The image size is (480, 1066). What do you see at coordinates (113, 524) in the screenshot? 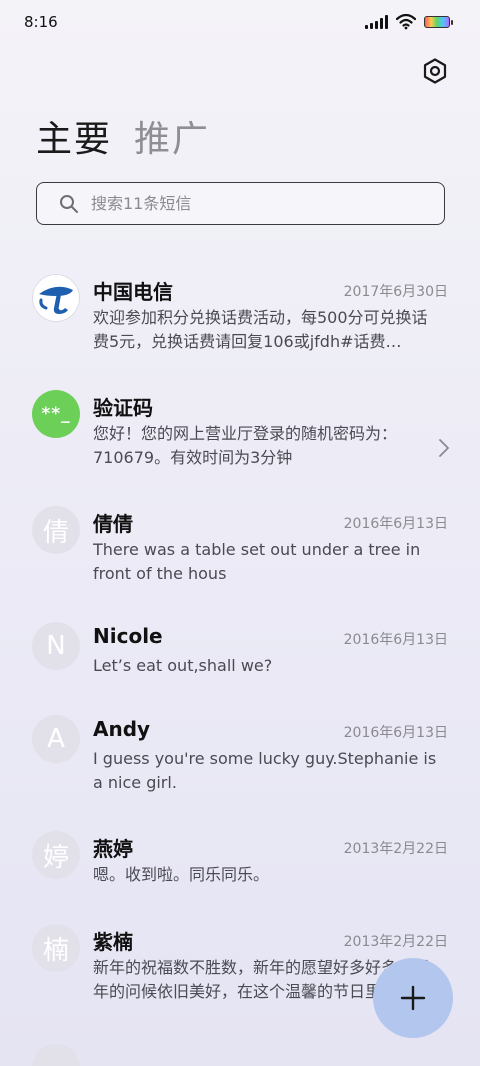
I see `contact-name: 倩倩` at bounding box center [113, 524].